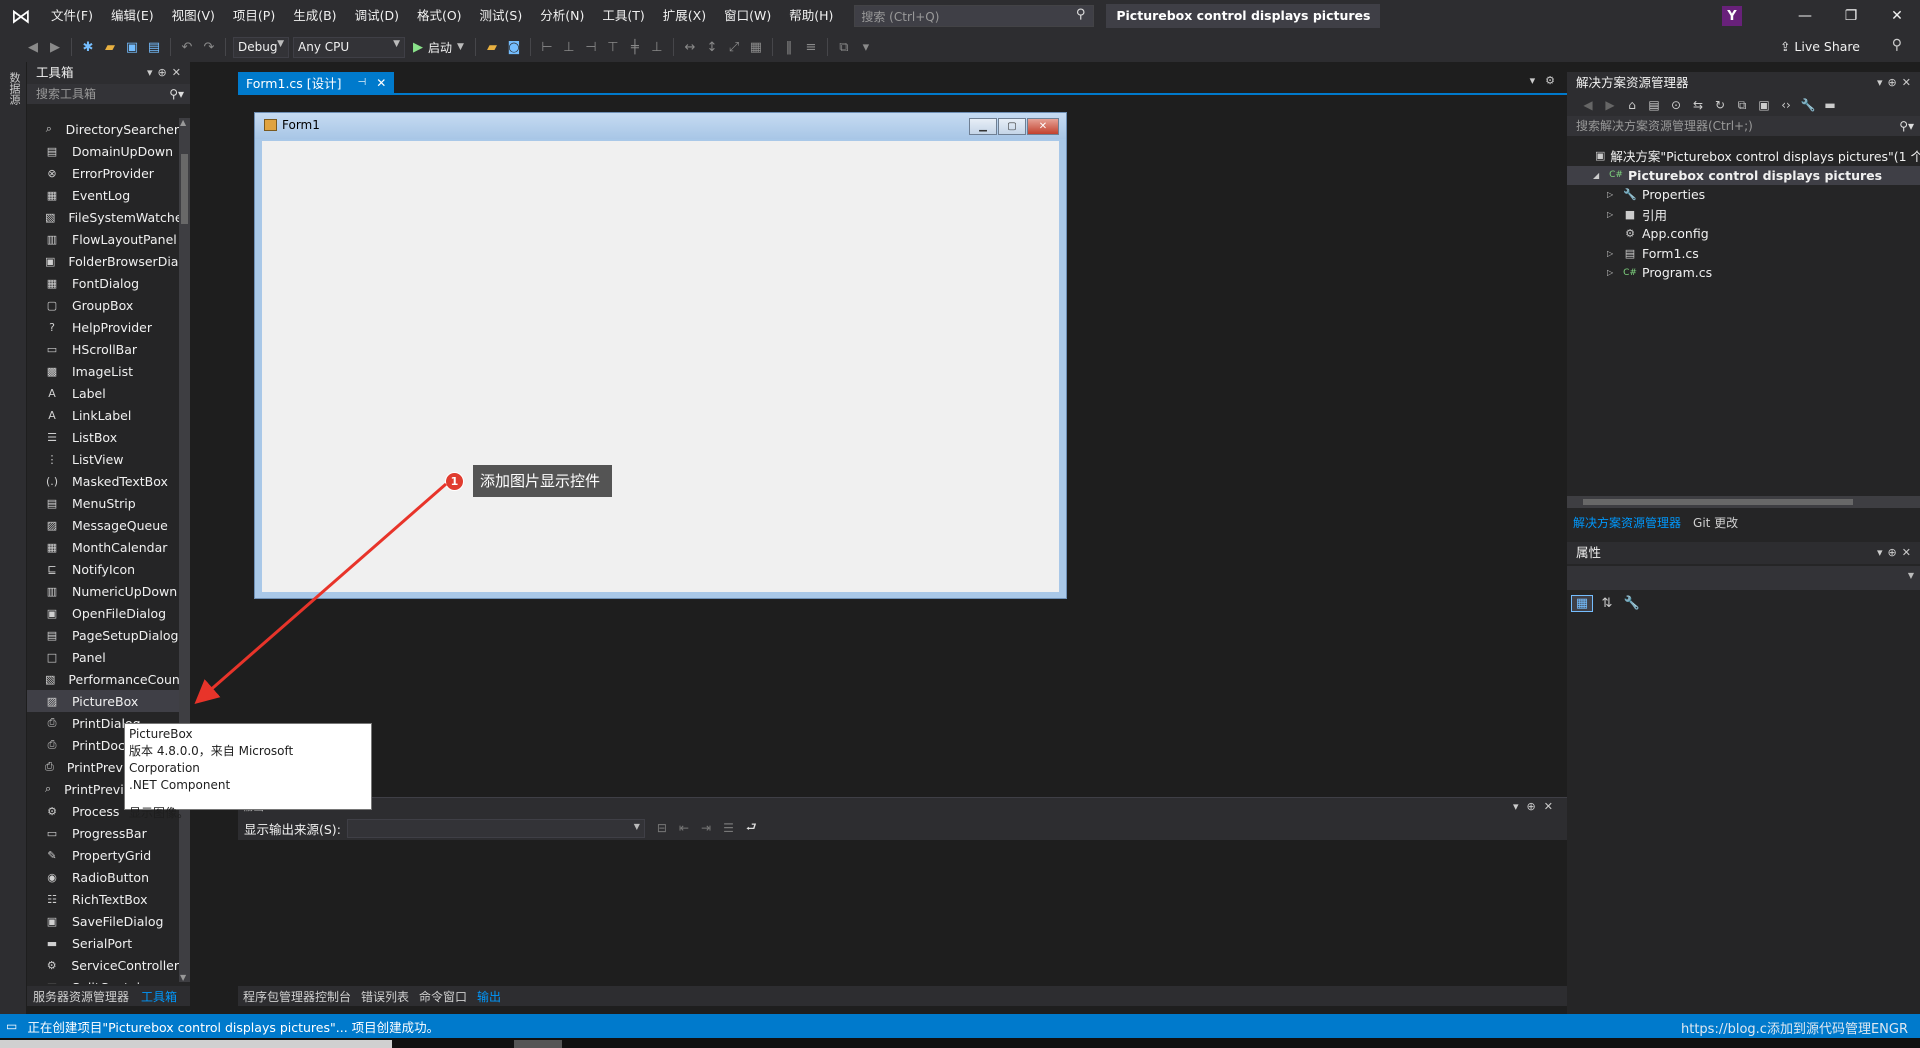 The image size is (1920, 1048). Describe the element at coordinates (501, 16) in the screenshot. I see `menu-item: 测试(S)` at that location.